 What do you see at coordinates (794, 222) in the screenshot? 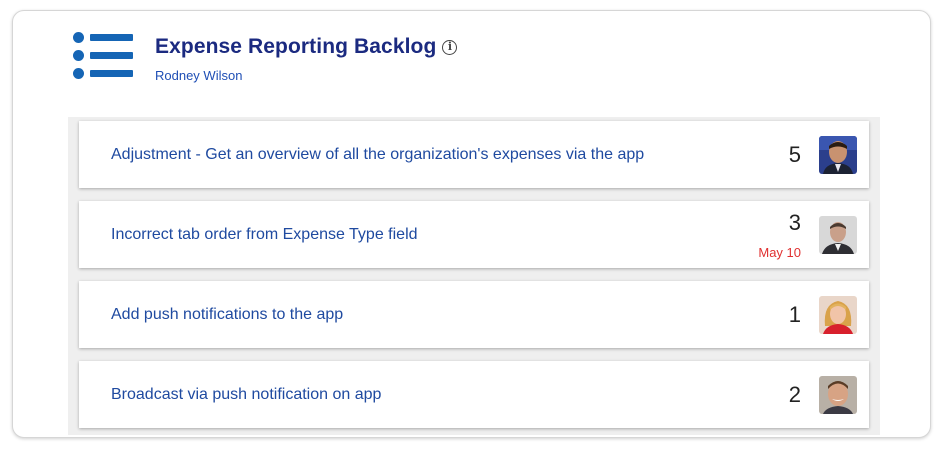
I see `item-count: 3` at bounding box center [794, 222].